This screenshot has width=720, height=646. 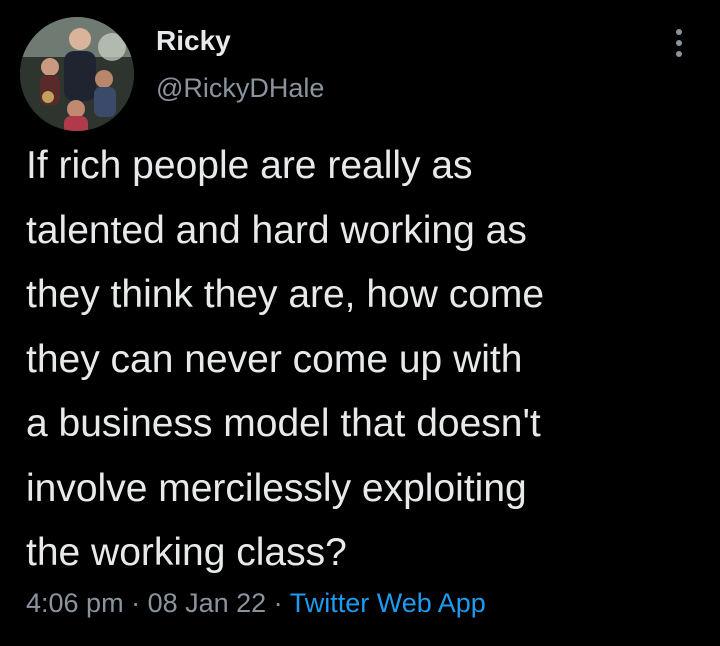 I want to click on user-handle: @RickyDHale, so click(x=240, y=88).